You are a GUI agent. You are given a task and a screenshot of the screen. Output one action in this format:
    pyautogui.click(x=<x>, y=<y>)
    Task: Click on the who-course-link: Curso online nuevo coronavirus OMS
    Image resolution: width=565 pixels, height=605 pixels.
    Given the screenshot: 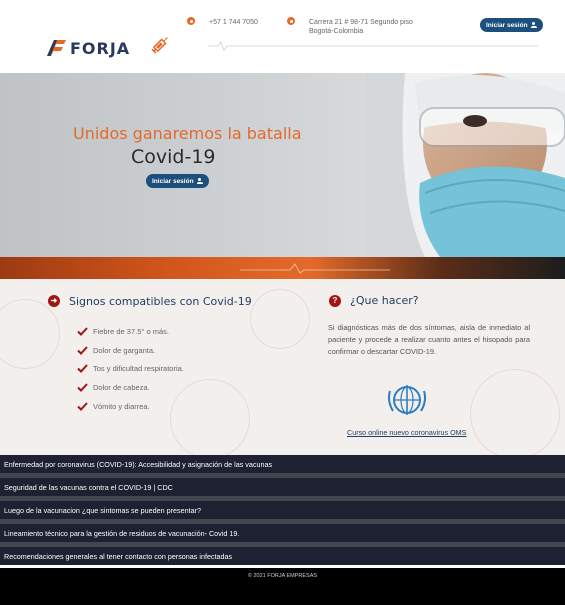 What is the action you would take?
    pyautogui.click(x=406, y=432)
    